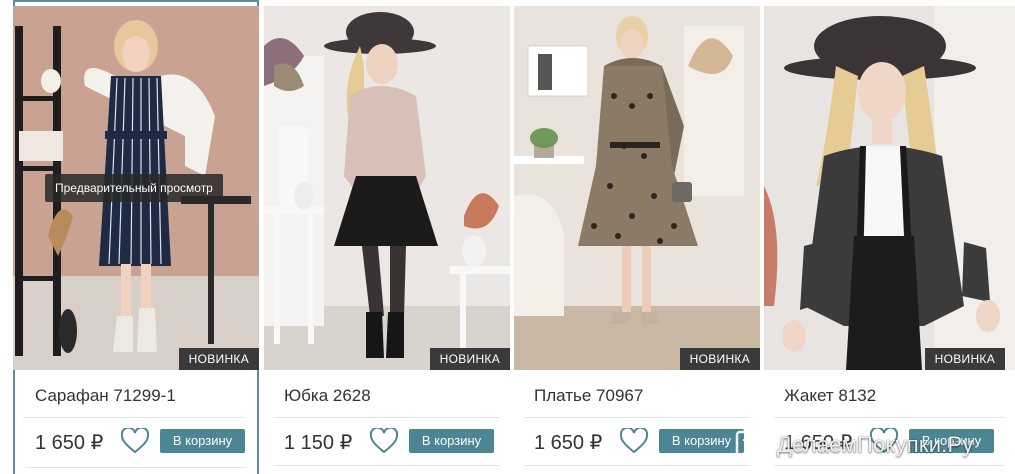 Image resolution: width=1015 pixels, height=474 pixels. What do you see at coordinates (752, 445) in the screenshot?
I see `cart-logo-icon` at bounding box center [752, 445].